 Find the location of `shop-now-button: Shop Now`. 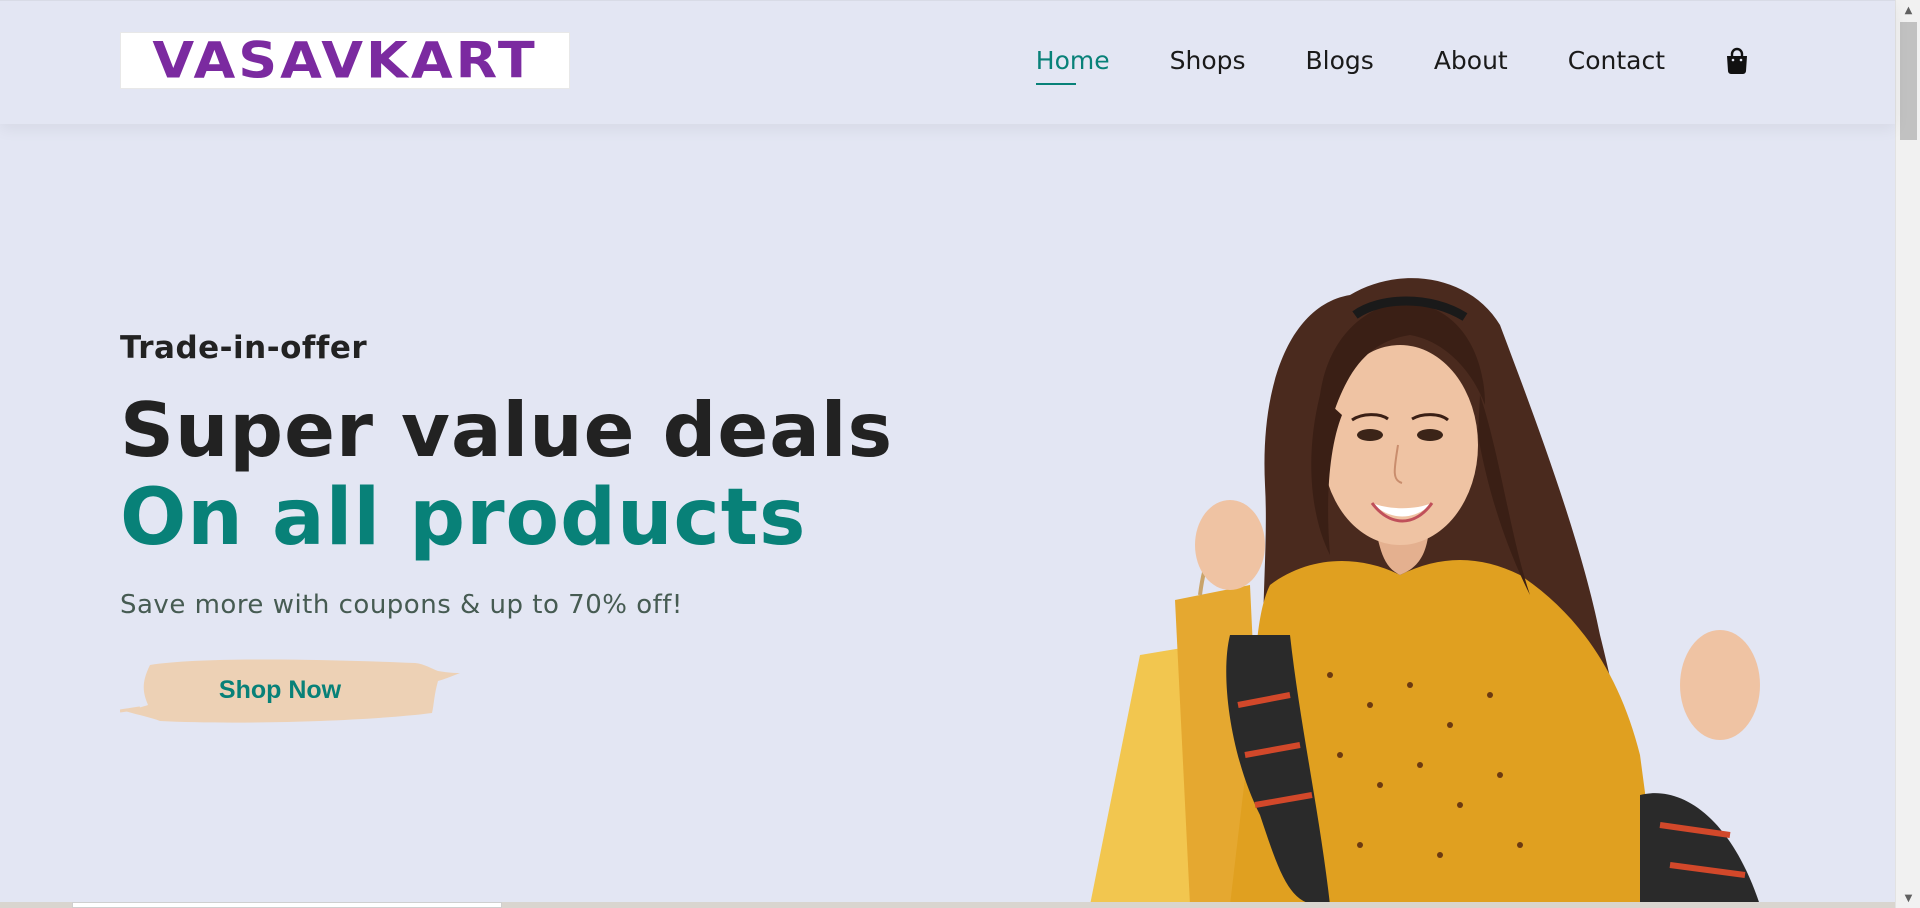

shop-now-button: Shop Now is located at coordinates (290, 690).